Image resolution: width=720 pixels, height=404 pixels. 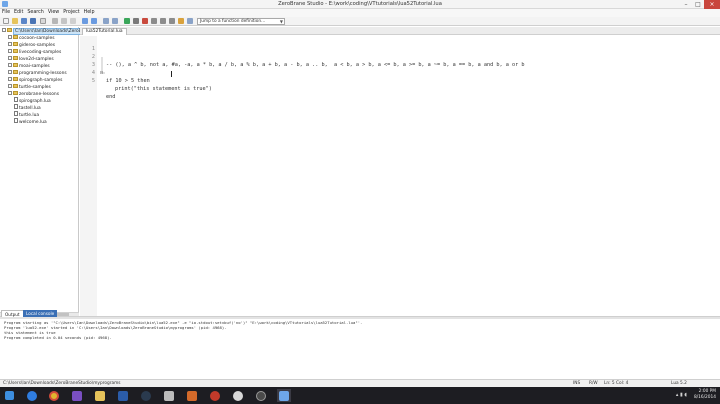 What do you see at coordinates (55, 21) in the screenshot?
I see `cut-icon` at bounding box center [55, 21].